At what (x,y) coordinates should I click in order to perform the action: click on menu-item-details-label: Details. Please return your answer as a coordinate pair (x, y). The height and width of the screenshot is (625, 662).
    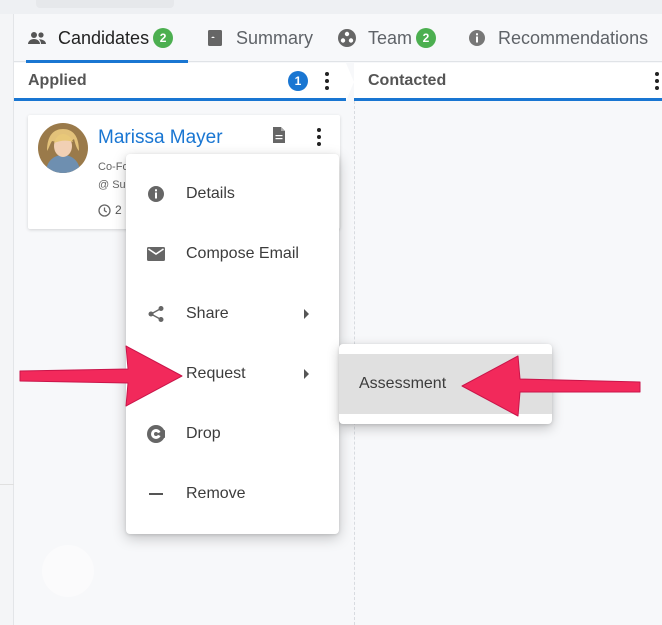
    Looking at the image, I should click on (210, 193).